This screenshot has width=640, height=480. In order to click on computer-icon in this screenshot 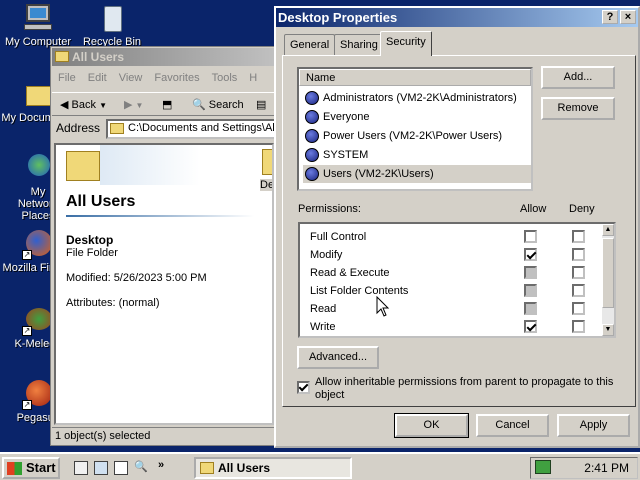, I will do `click(38, 18)`.